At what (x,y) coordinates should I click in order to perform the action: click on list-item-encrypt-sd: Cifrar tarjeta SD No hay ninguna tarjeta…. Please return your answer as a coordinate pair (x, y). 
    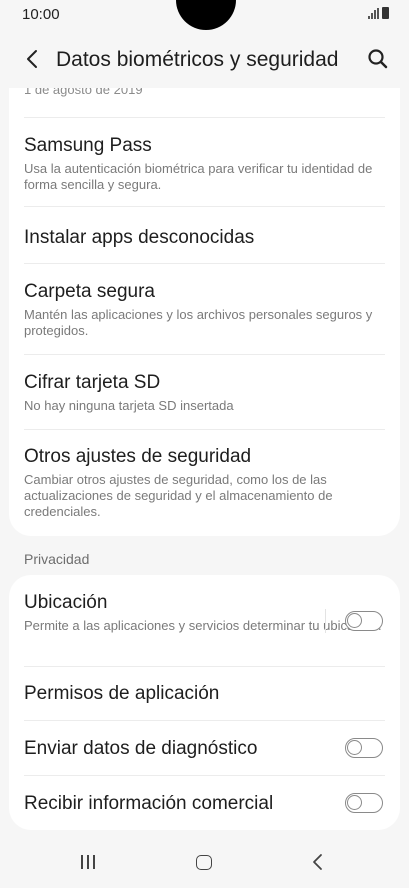
    Looking at the image, I should click on (204, 393).